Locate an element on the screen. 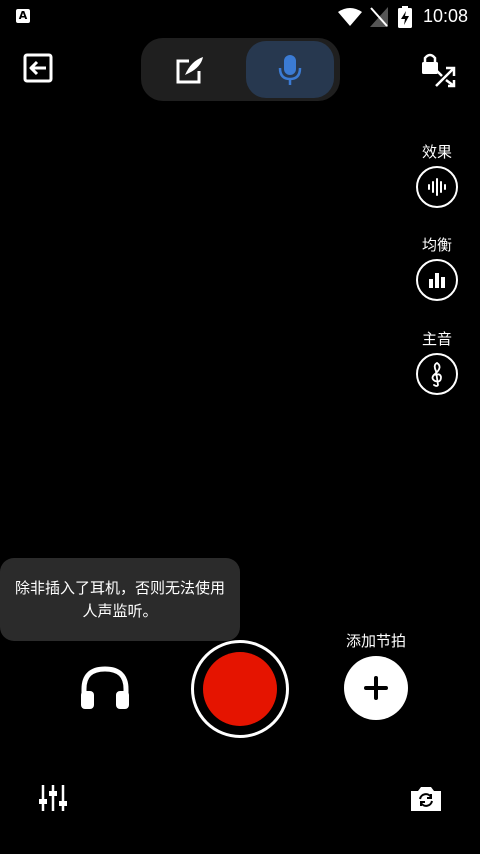  clock: 10:08 is located at coordinates (445, 16).